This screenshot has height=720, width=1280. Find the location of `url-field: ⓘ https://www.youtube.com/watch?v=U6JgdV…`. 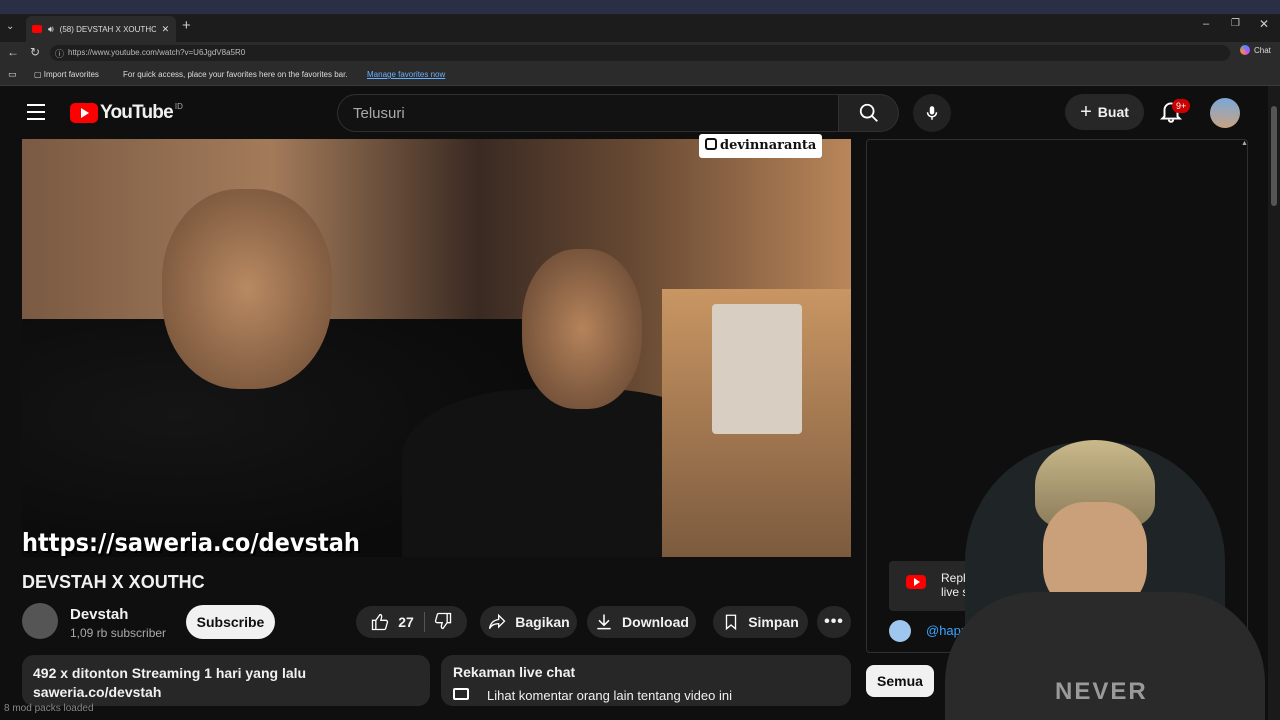

url-field: ⓘ https://www.youtube.com/watch?v=U6JgdV… is located at coordinates (640, 53).